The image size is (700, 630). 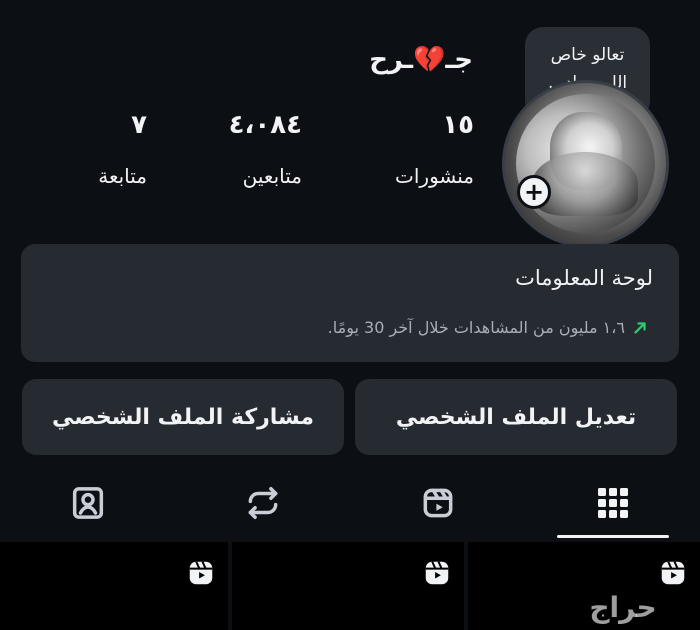 I want to click on profile-tabs, so click(x=350, y=502).